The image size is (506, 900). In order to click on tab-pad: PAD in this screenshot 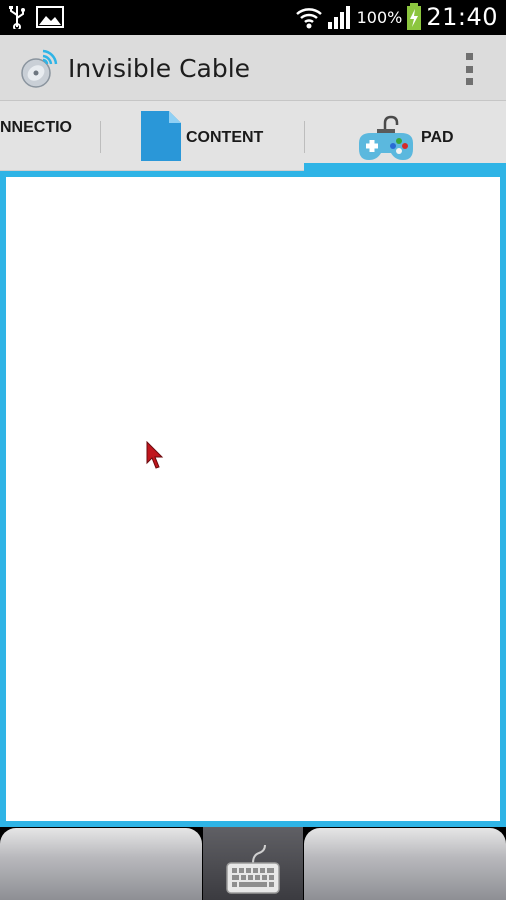, I will do `click(405, 136)`.